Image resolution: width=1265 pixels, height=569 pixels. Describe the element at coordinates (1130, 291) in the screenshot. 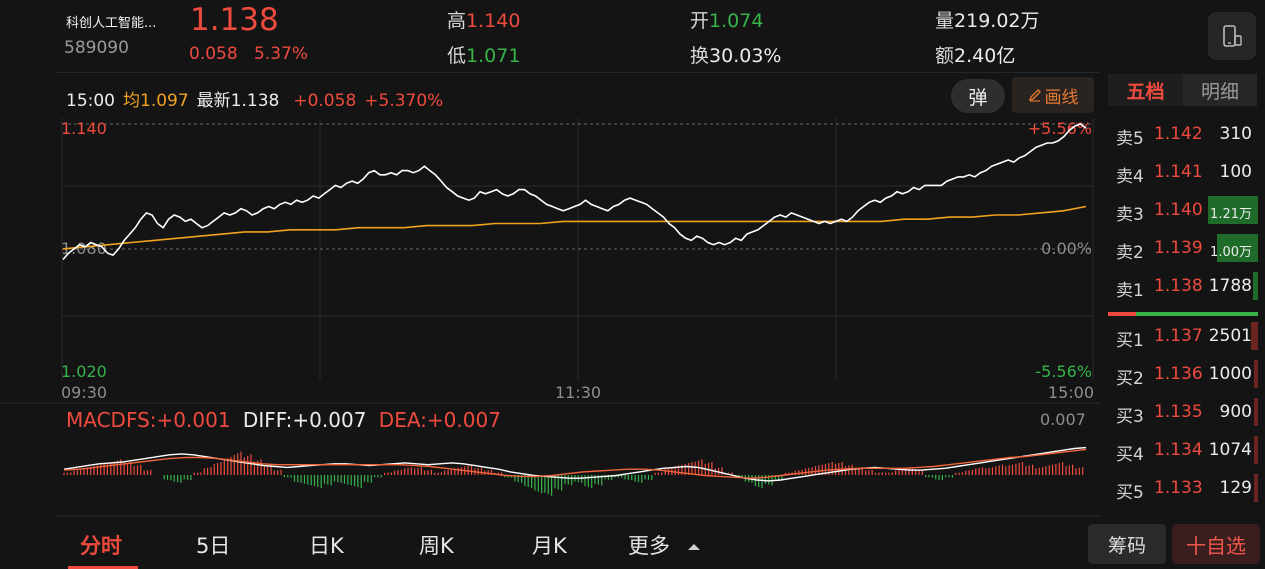

I see `level-label: 卖1` at that location.